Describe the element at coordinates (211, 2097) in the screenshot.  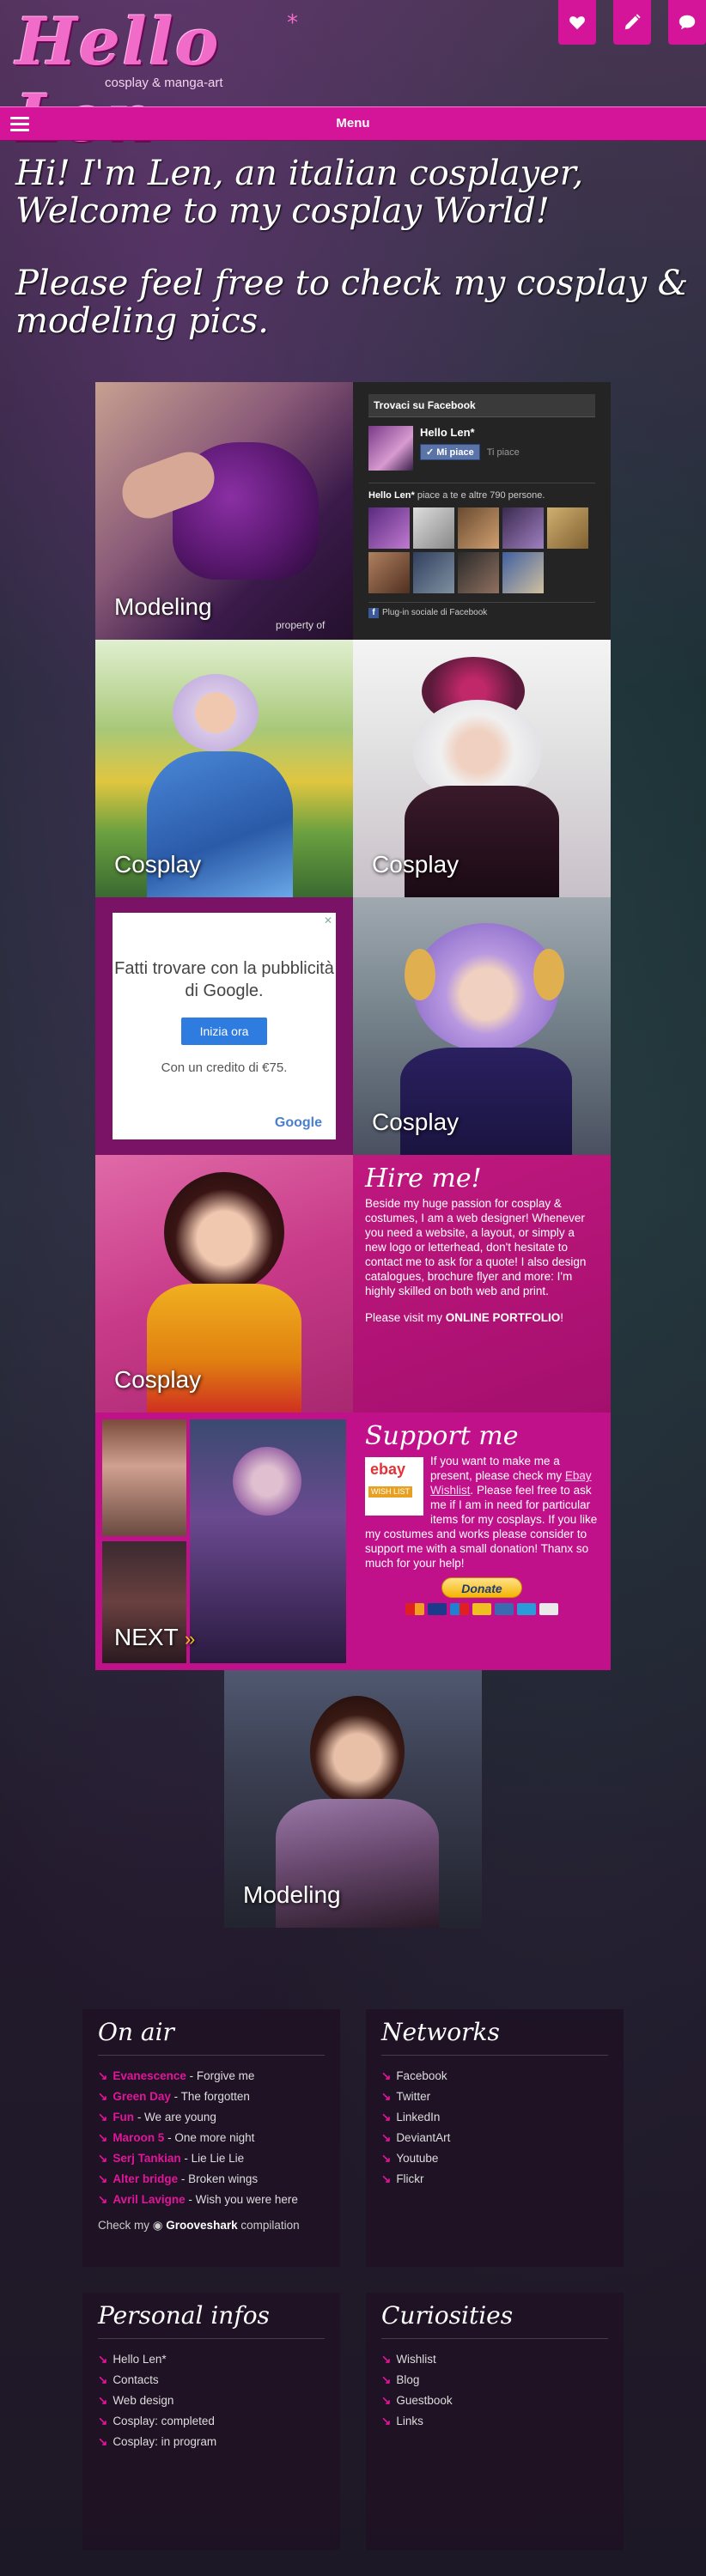
I see `playlist-item: ↘ Green Day - The forgotten` at that location.